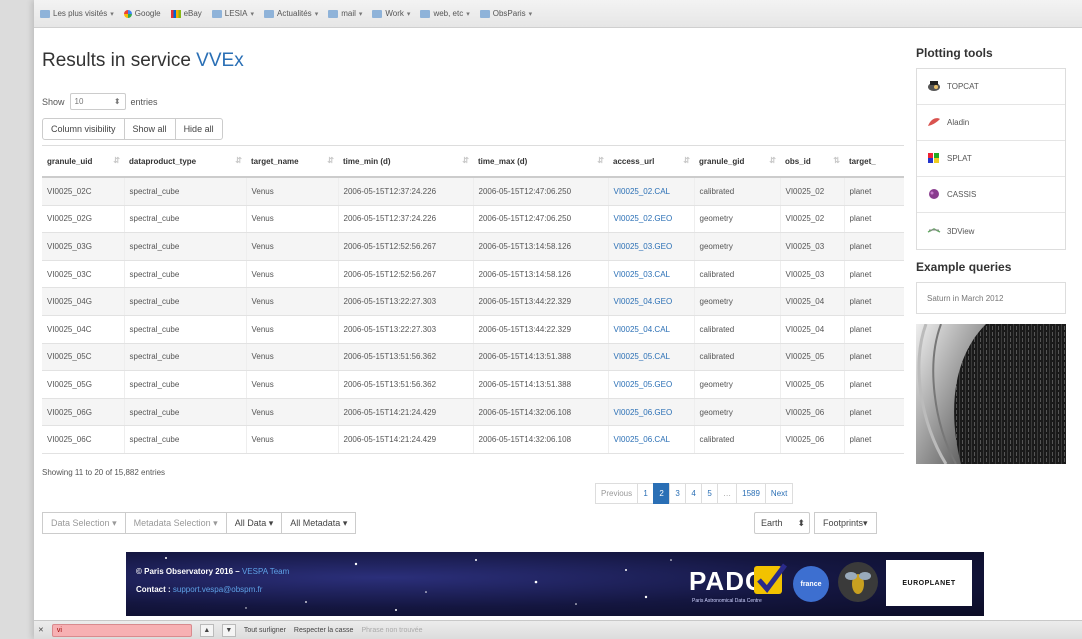 This screenshot has width=1082, height=639. What do you see at coordinates (80, 13) in the screenshot?
I see `bookmark-label: Les plus visités` at bounding box center [80, 13].